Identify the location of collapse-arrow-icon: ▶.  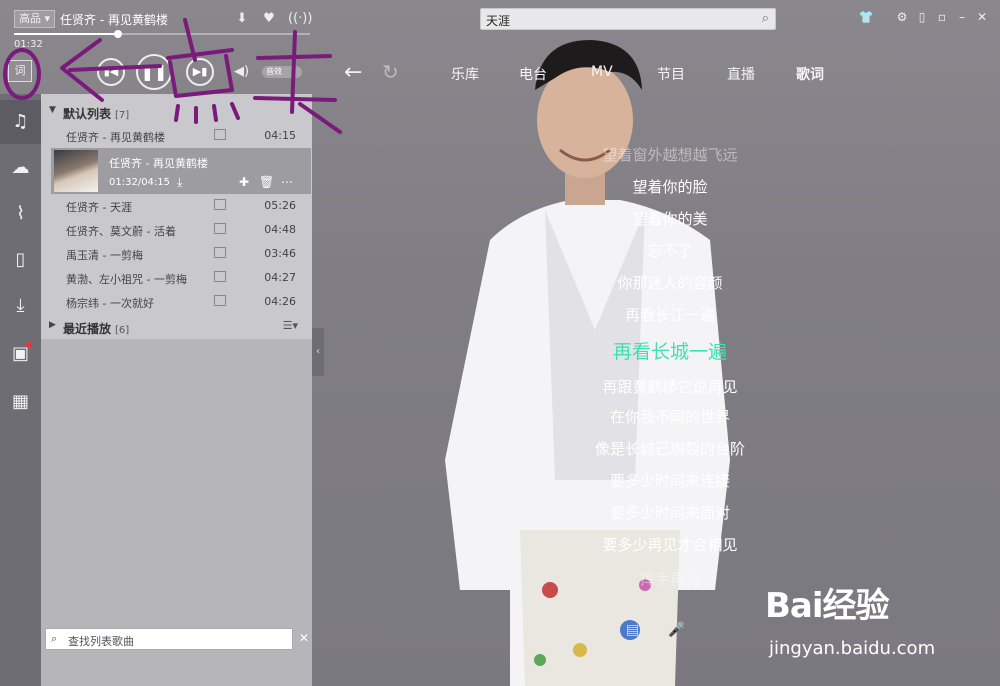
(52, 325).